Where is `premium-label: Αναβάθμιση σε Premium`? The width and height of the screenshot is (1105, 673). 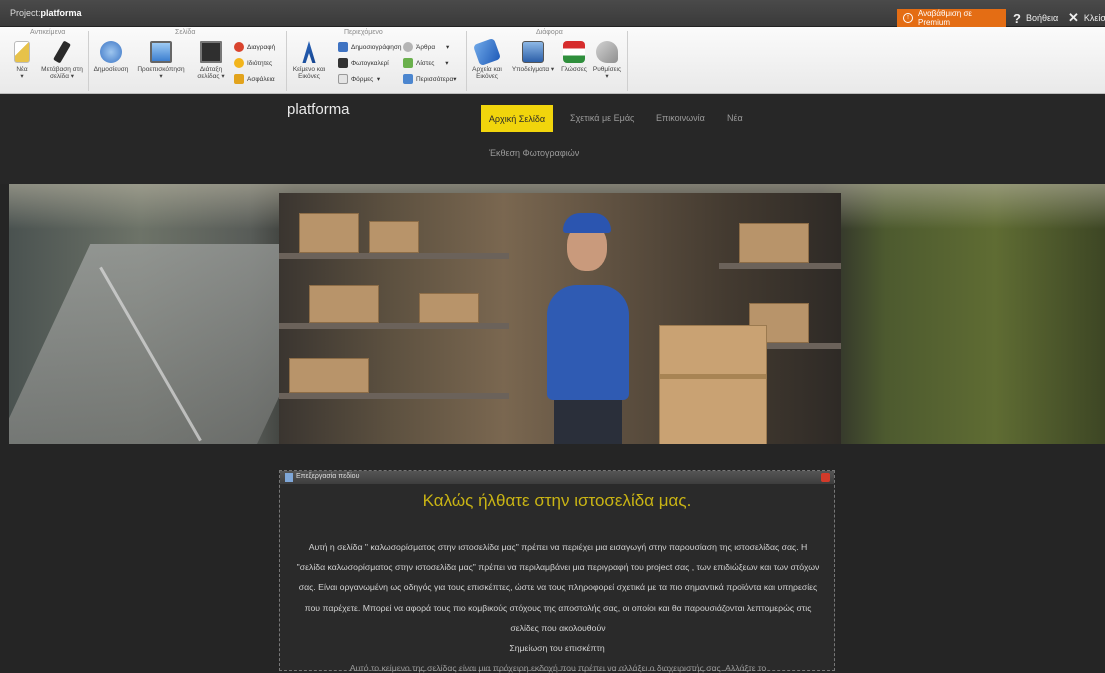 premium-label: Αναβάθμιση σε Premium is located at coordinates (944, 18).